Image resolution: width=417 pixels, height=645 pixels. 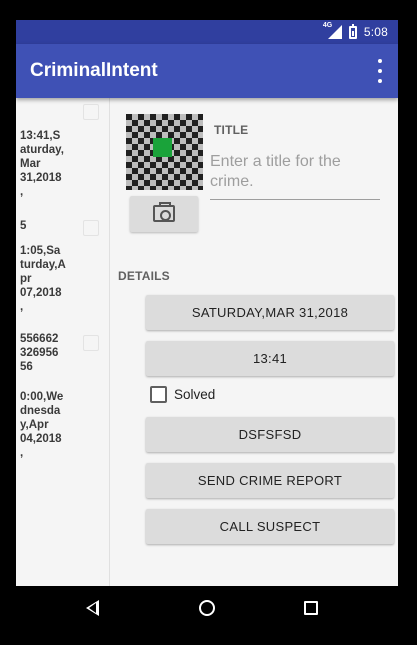 What do you see at coordinates (94, 70) in the screenshot?
I see `app-title: CriminalIntent` at bounding box center [94, 70].